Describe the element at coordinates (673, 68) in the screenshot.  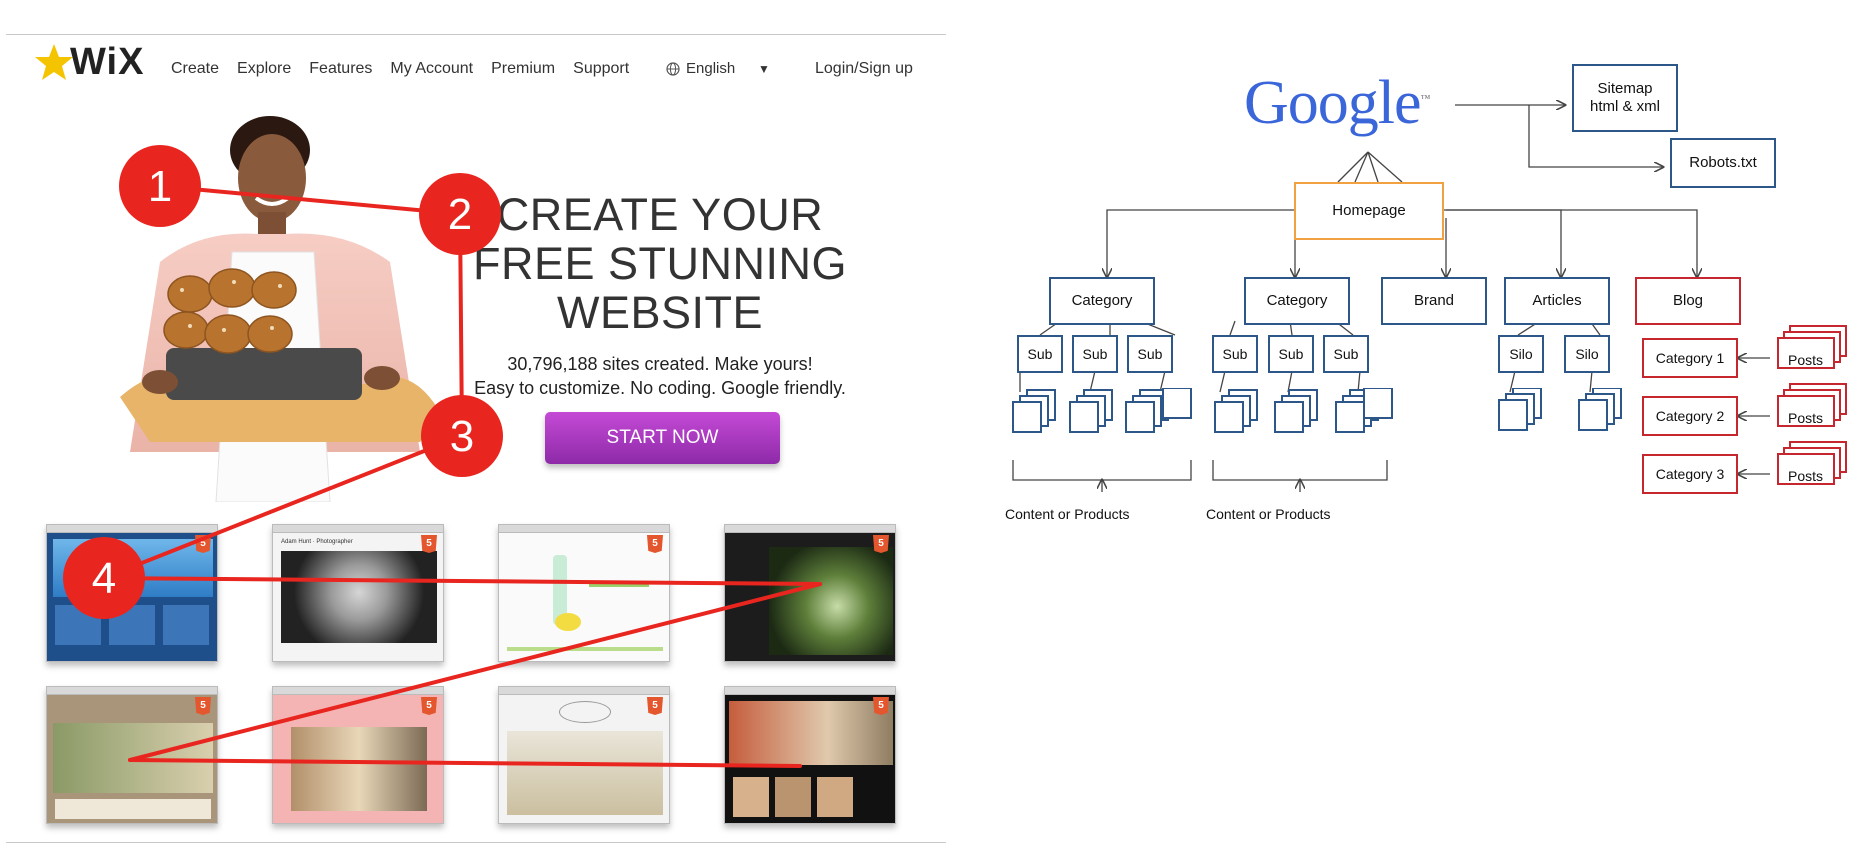
I see `globe-icon` at that location.